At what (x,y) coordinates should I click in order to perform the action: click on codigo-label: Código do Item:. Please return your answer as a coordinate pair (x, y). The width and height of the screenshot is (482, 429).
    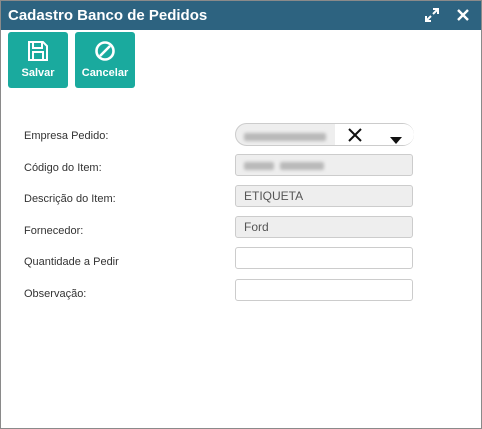
    Looking at the image, I should click on (63, 168).